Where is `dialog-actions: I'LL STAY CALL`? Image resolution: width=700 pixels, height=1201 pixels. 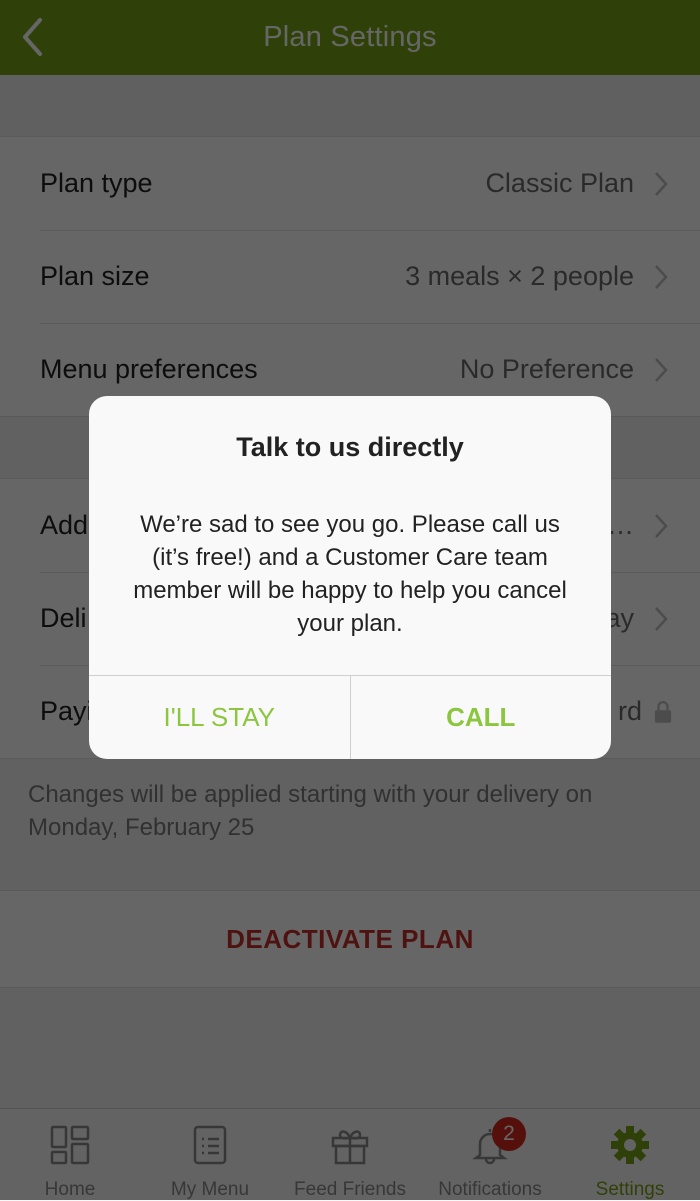
dialog-actions: I'LL STAY CALL is located at coordinates (350, 717).